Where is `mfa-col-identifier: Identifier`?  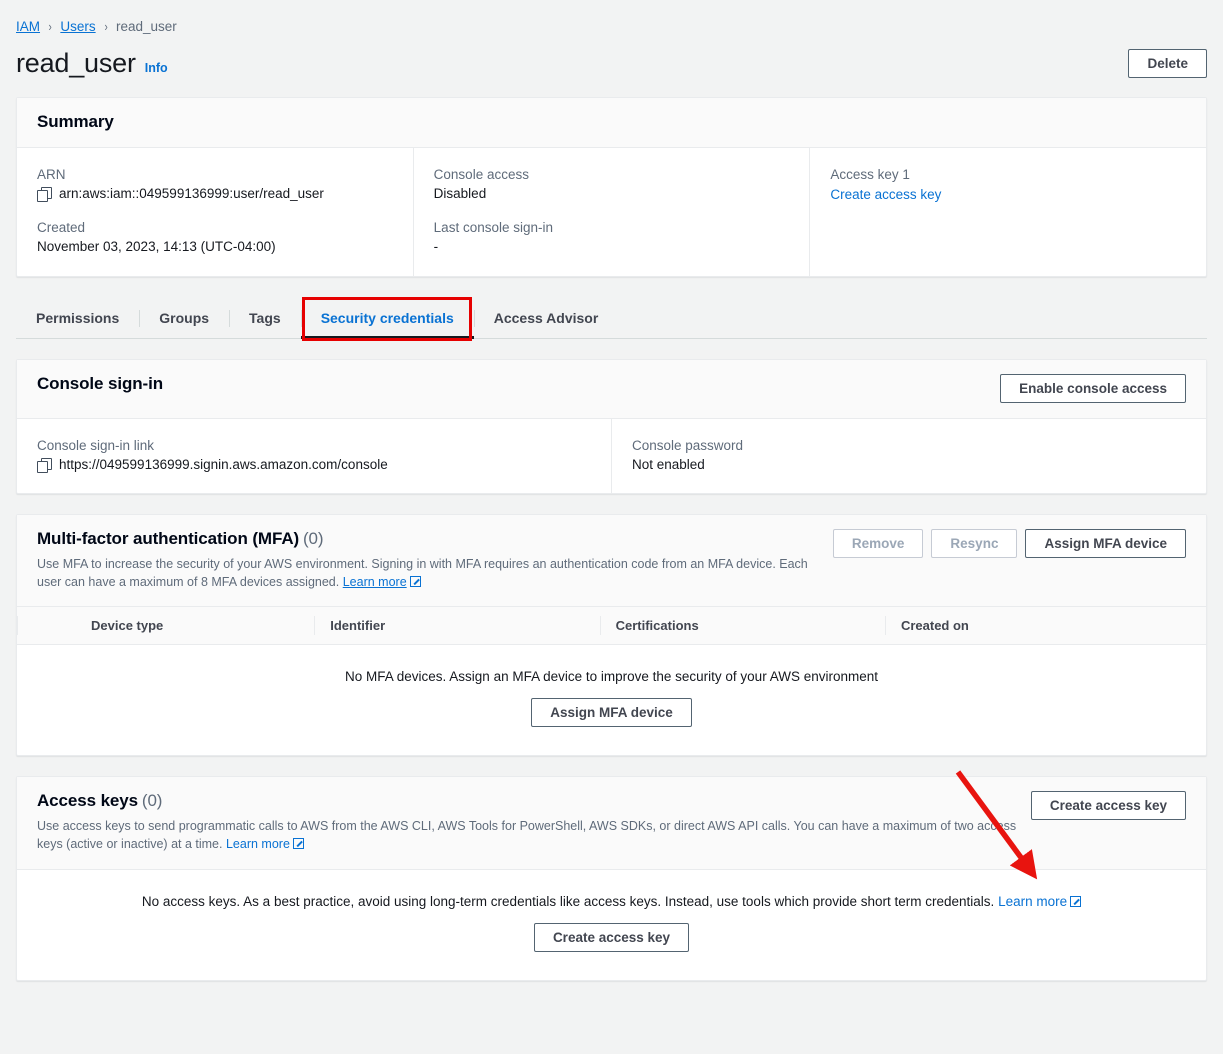 mfa-col-identifier: Identifier is located at coordinates (457, 626).